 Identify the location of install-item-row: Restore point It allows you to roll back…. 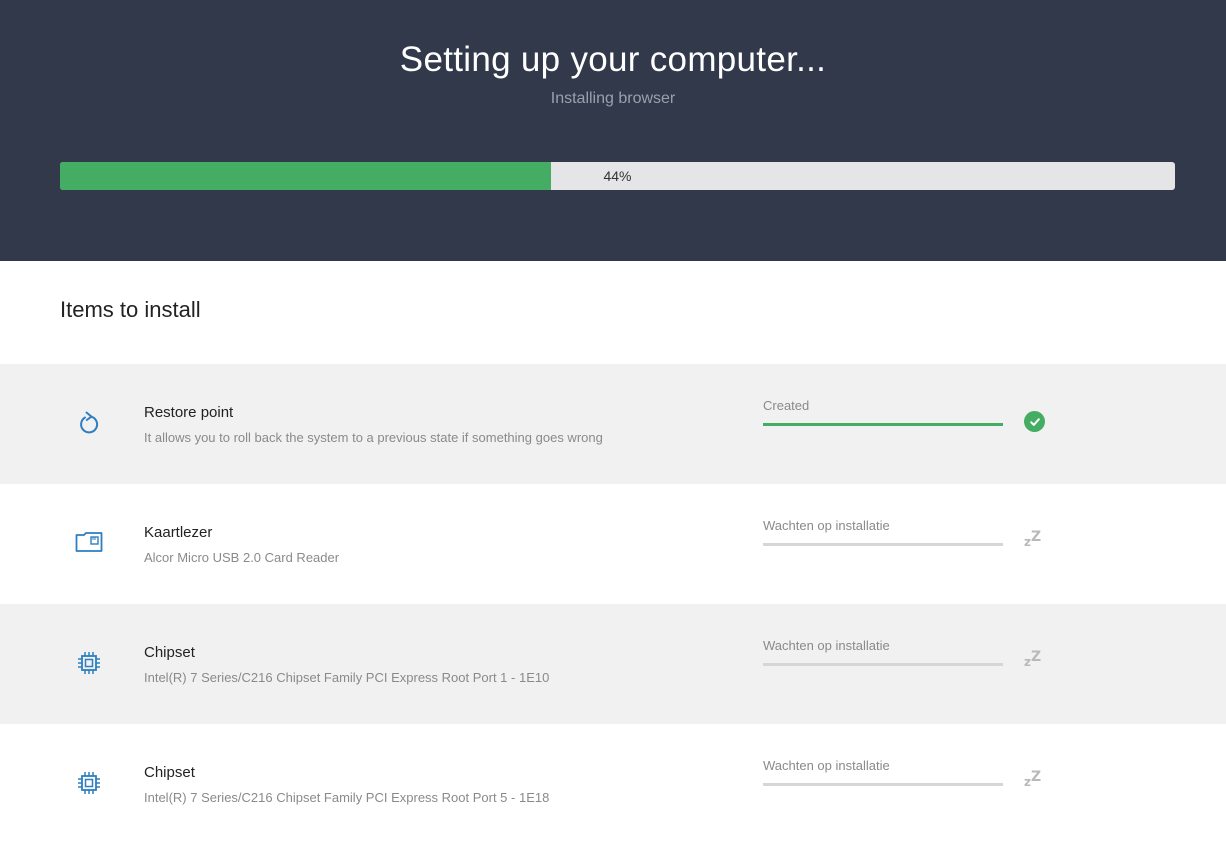
(613, 424).